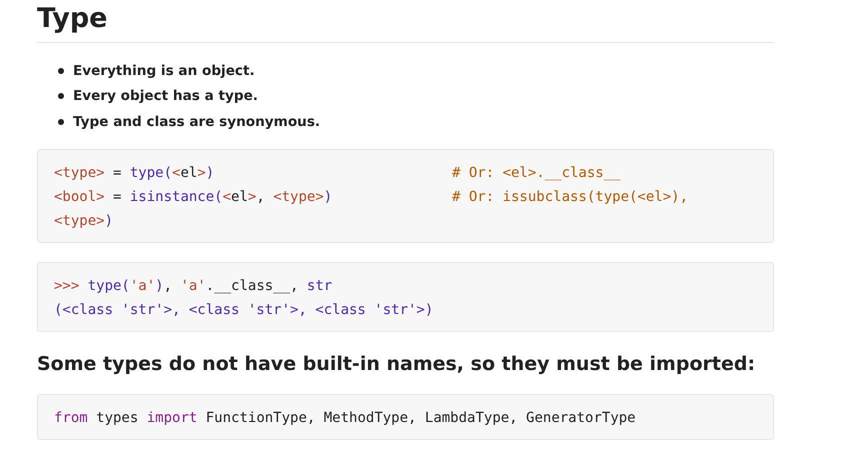  What do you see at coordinates (345, 418) in the screenshot?
I see `code-line: from types import FunctionType, MethodType, LambdaType, GeneratorType` at bounding box center [345, 418].